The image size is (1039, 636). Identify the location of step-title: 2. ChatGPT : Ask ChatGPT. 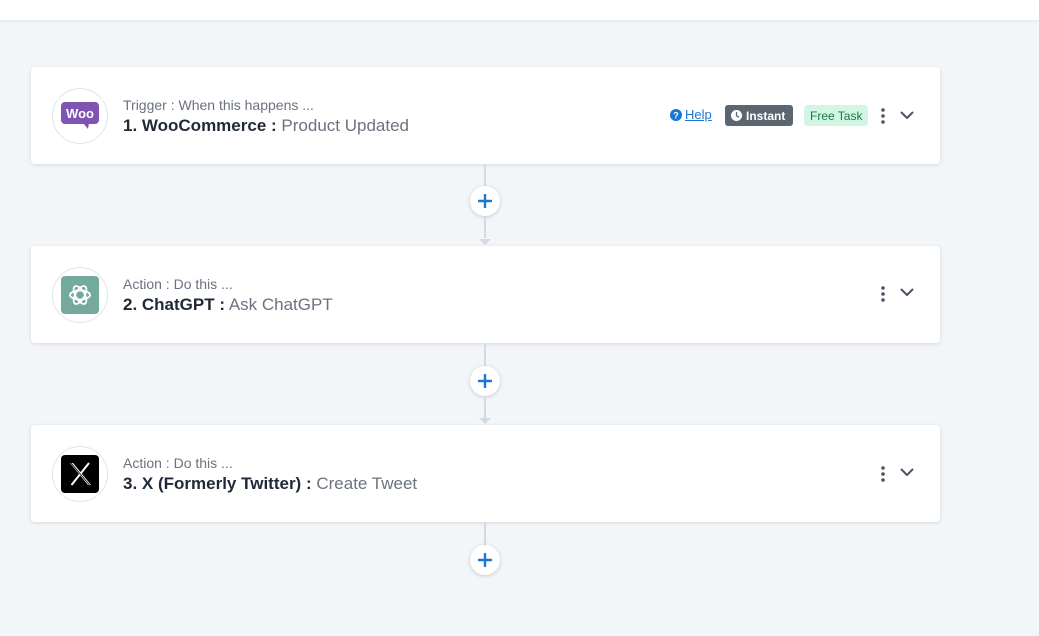
(228, 305).